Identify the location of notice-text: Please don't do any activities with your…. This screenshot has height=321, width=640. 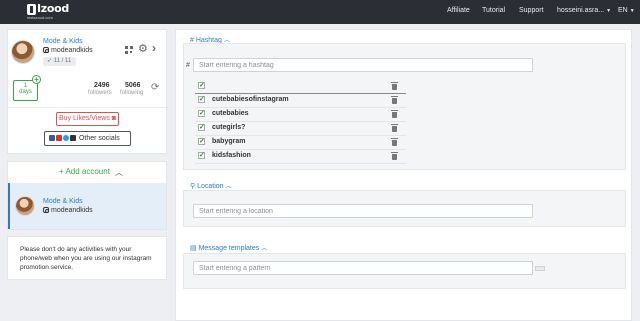
(86, 258).